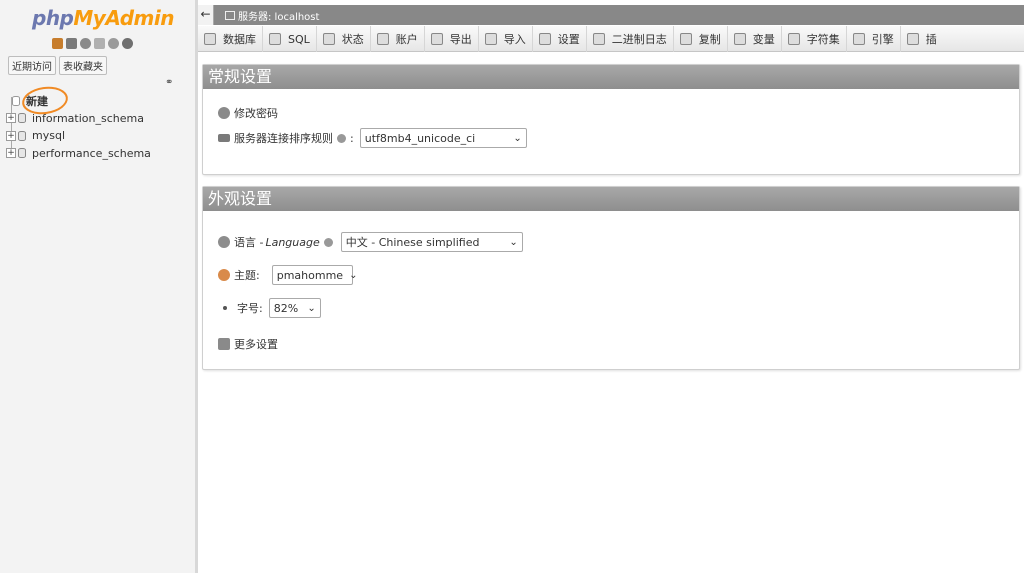  What do you see at coordinates (250, 308) in the screenshot?
I see `font-size-label: 字号:` at bounding box center [250, 308].